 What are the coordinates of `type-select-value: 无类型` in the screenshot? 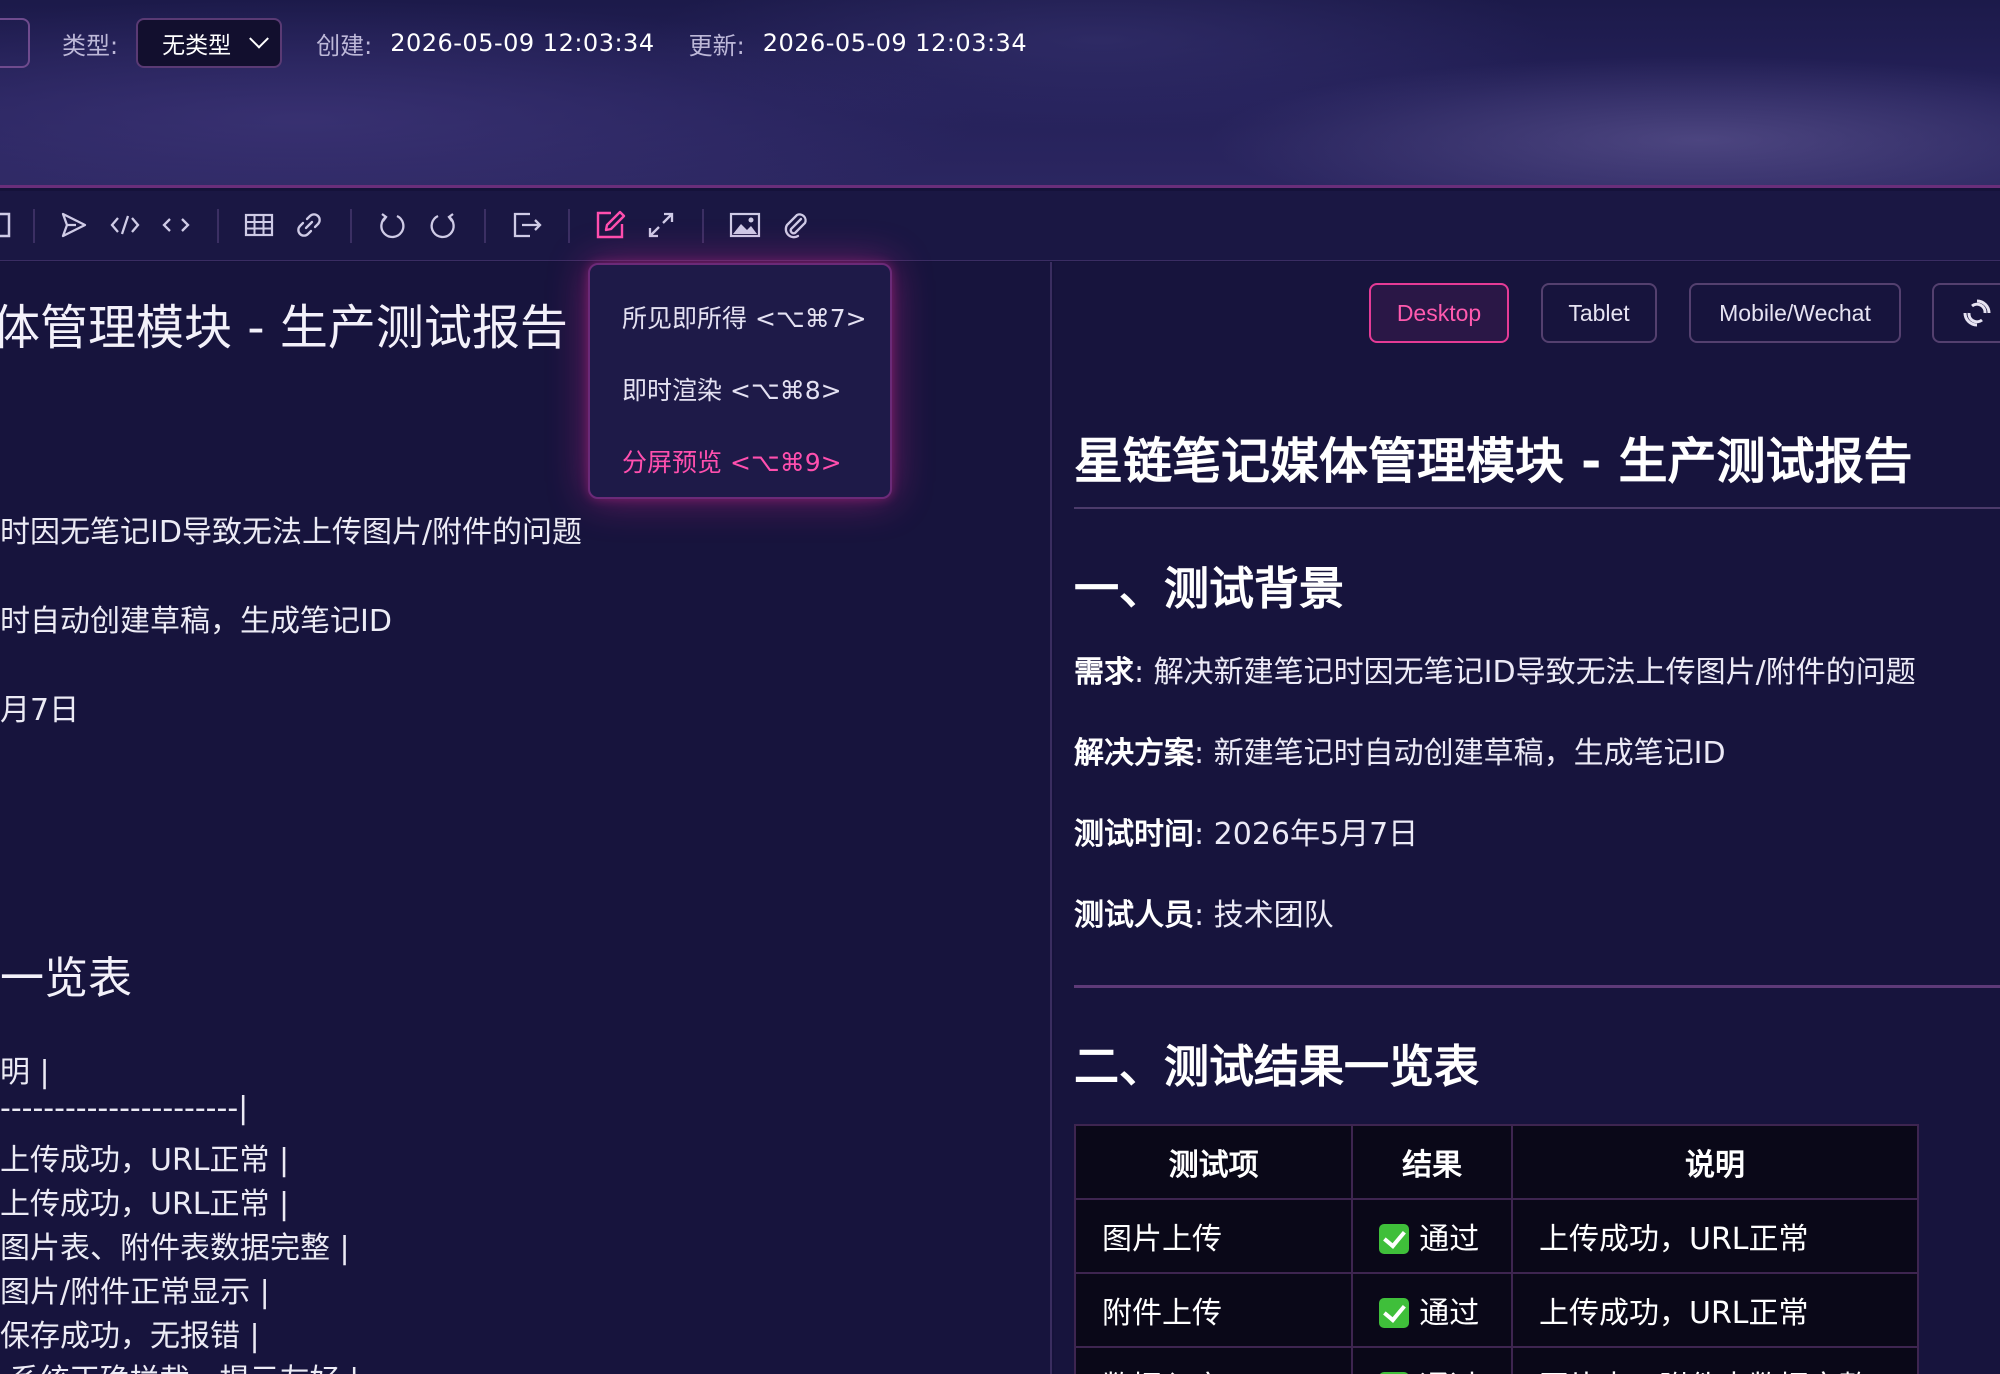 It's located at (197, 46).